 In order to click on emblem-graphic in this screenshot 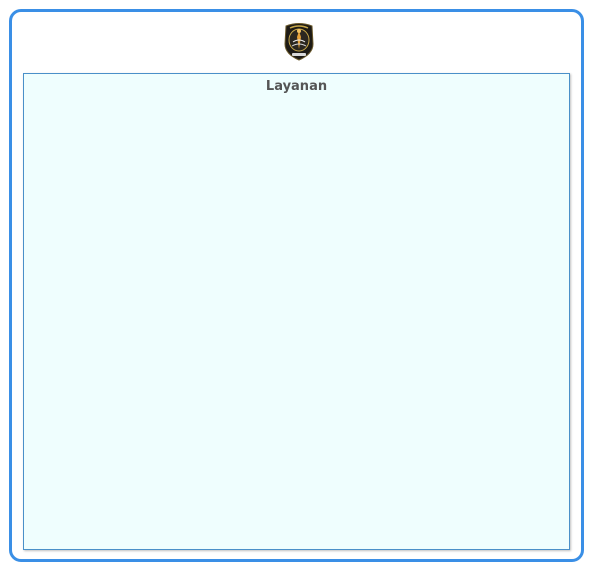, I will do `click(299, 42)`.